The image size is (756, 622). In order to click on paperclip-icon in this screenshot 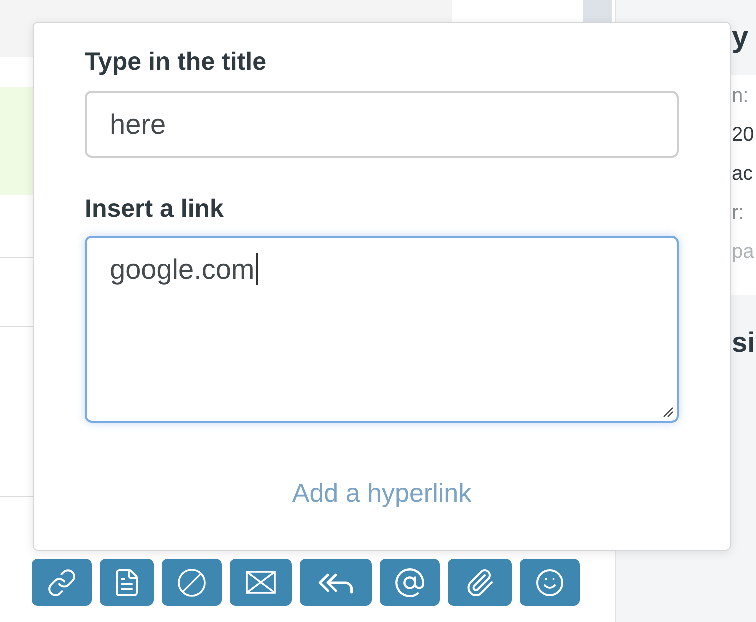, I will do `click(480, 583)`.